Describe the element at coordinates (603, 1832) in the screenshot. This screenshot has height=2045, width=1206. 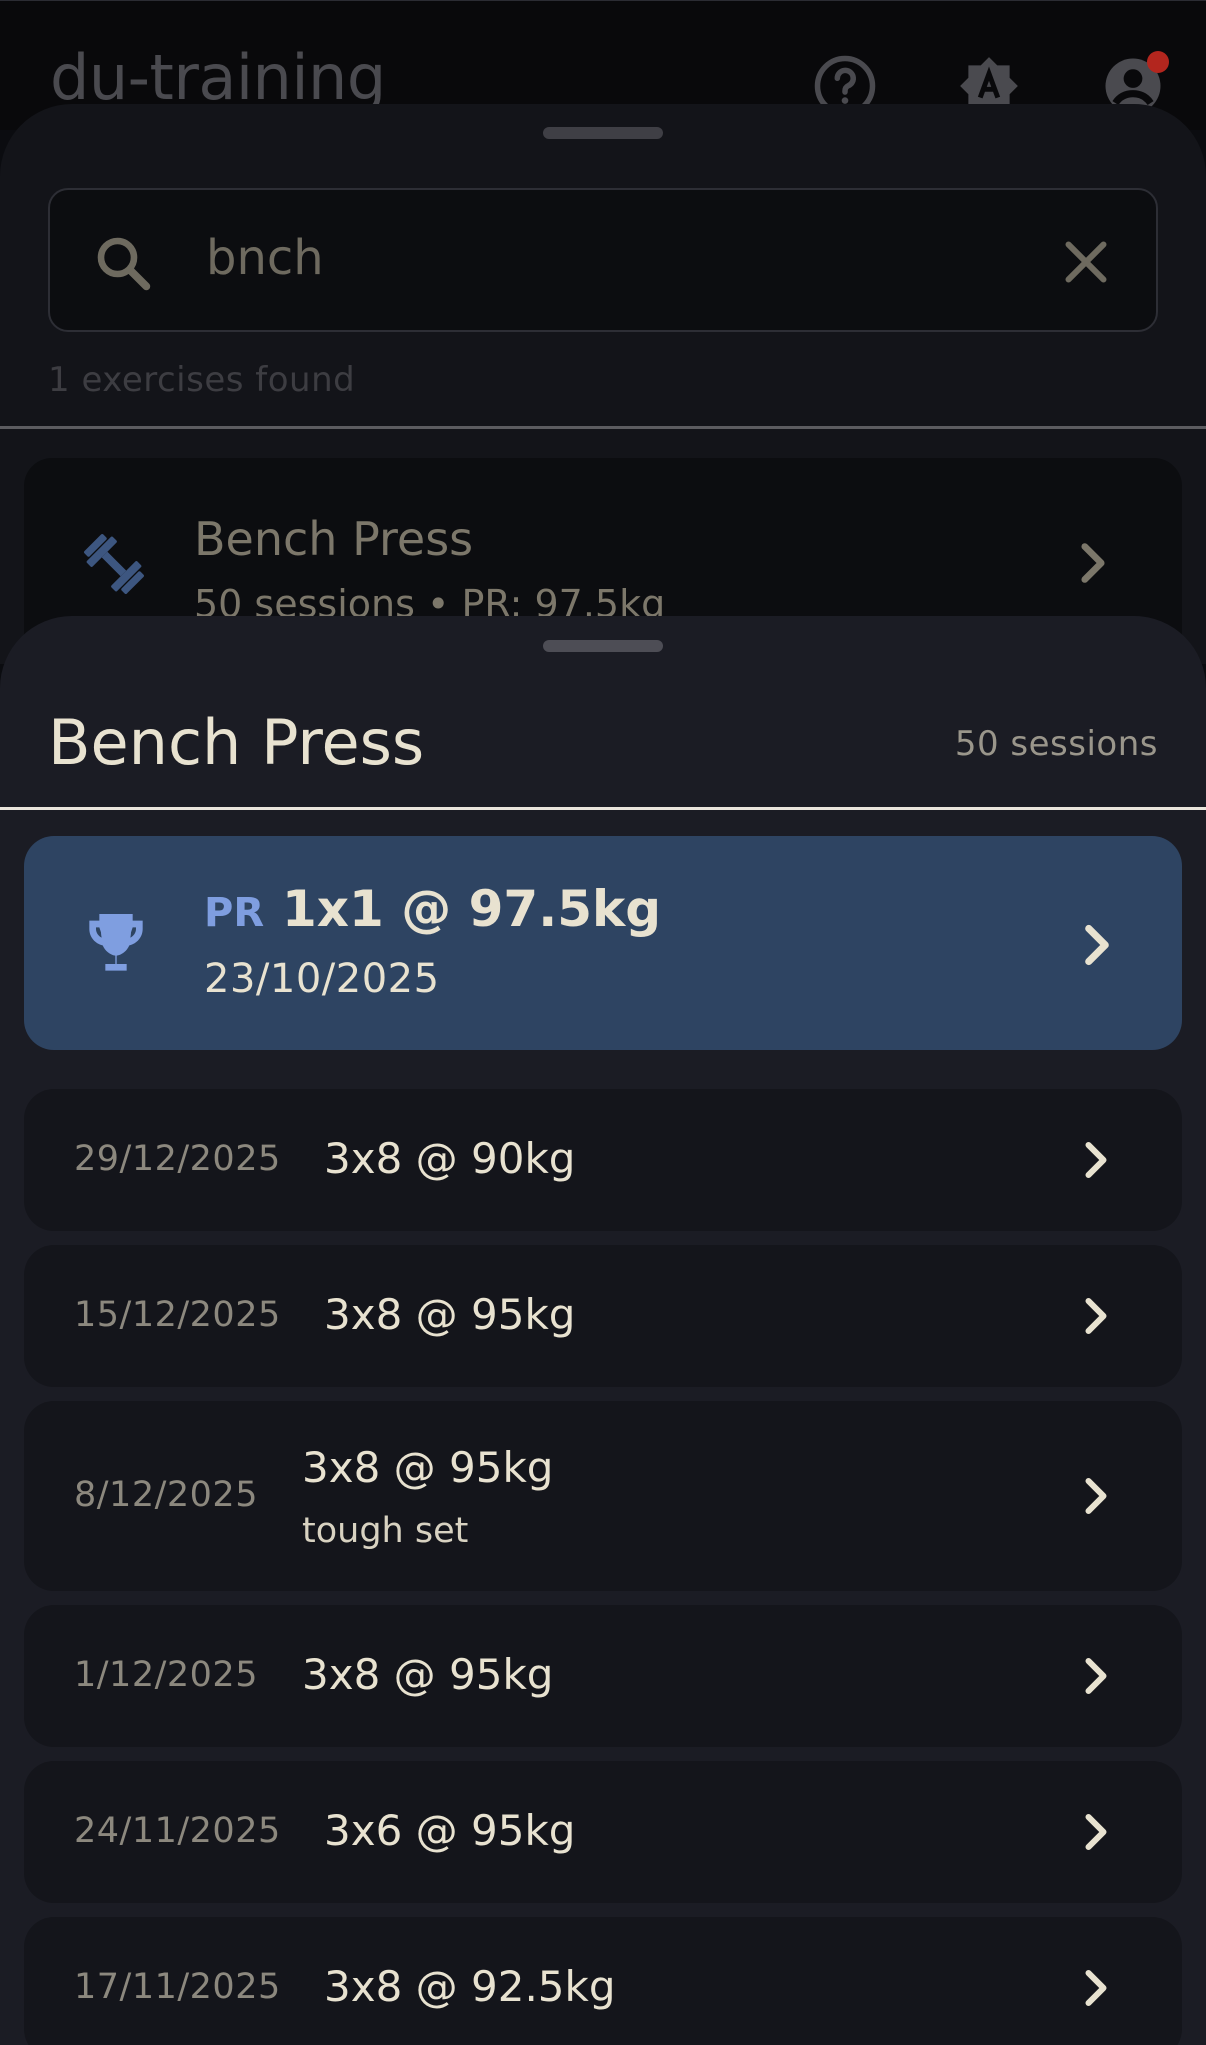
I see `session-row: 24/11/2025 3x6 @ 95kg` at that location.